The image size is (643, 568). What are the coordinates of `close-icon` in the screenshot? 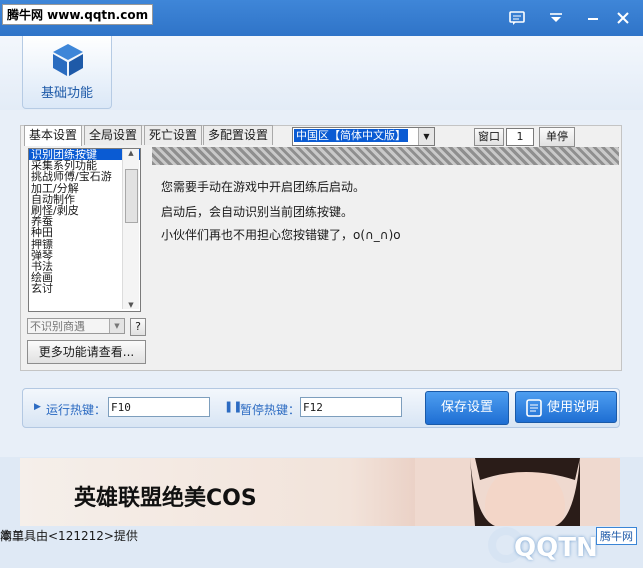 It's located at (623, 18).